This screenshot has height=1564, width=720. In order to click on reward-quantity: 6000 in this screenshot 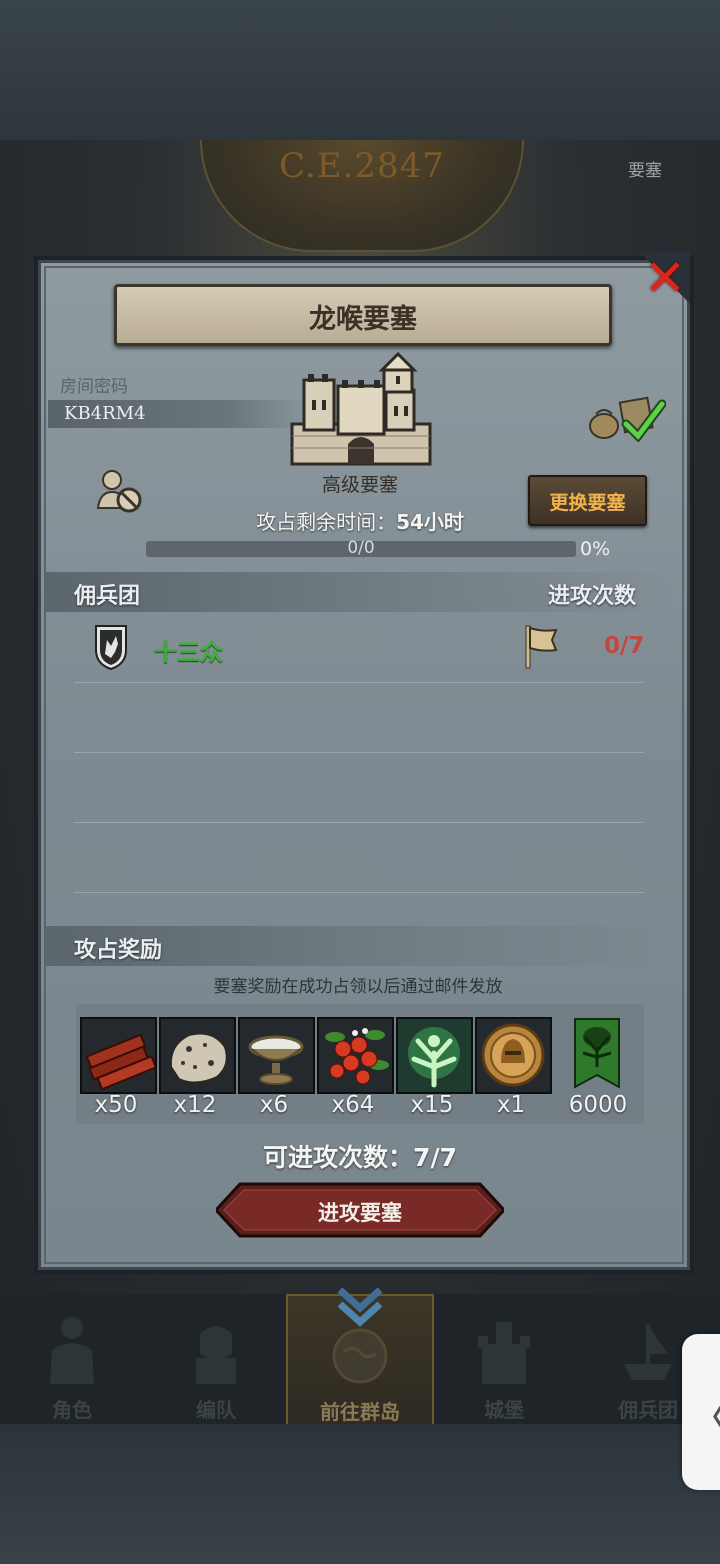, I will do `click(598, 1105)`.